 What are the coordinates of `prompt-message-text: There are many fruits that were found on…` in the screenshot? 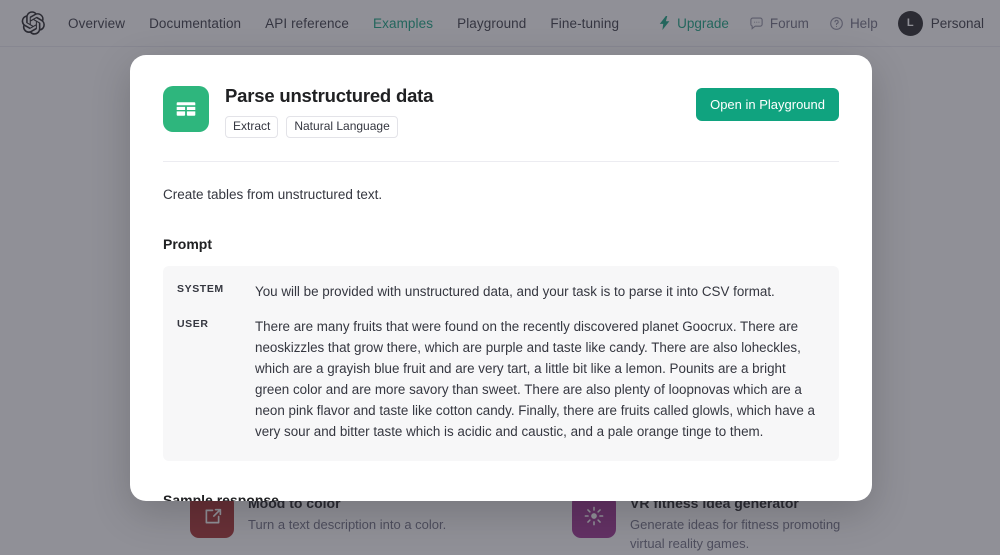 It's located at (535, 379).